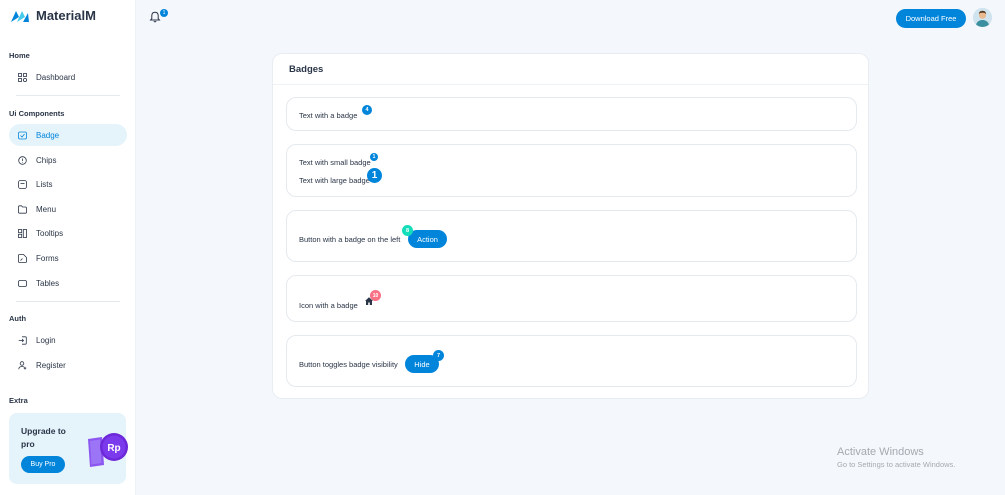  Describe the element at coordinates (22, 184) in the screenshot. I see `lists-icon` at that location.